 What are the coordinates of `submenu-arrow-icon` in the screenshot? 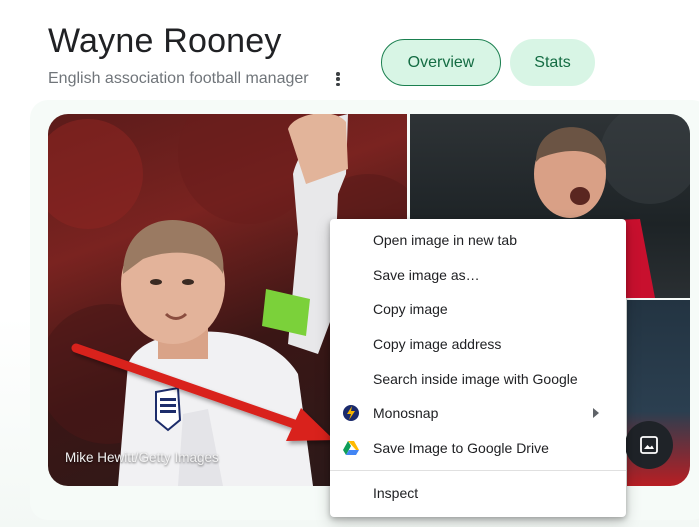 It's located at (596, 413).